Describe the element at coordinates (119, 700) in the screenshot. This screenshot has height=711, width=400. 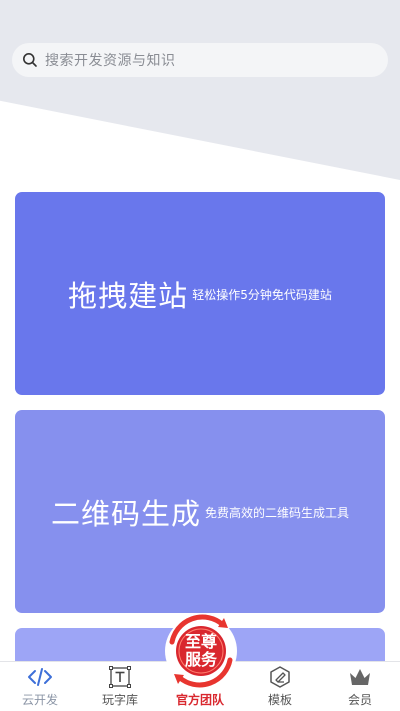
I see `nav-label: 玩字库` at that location.